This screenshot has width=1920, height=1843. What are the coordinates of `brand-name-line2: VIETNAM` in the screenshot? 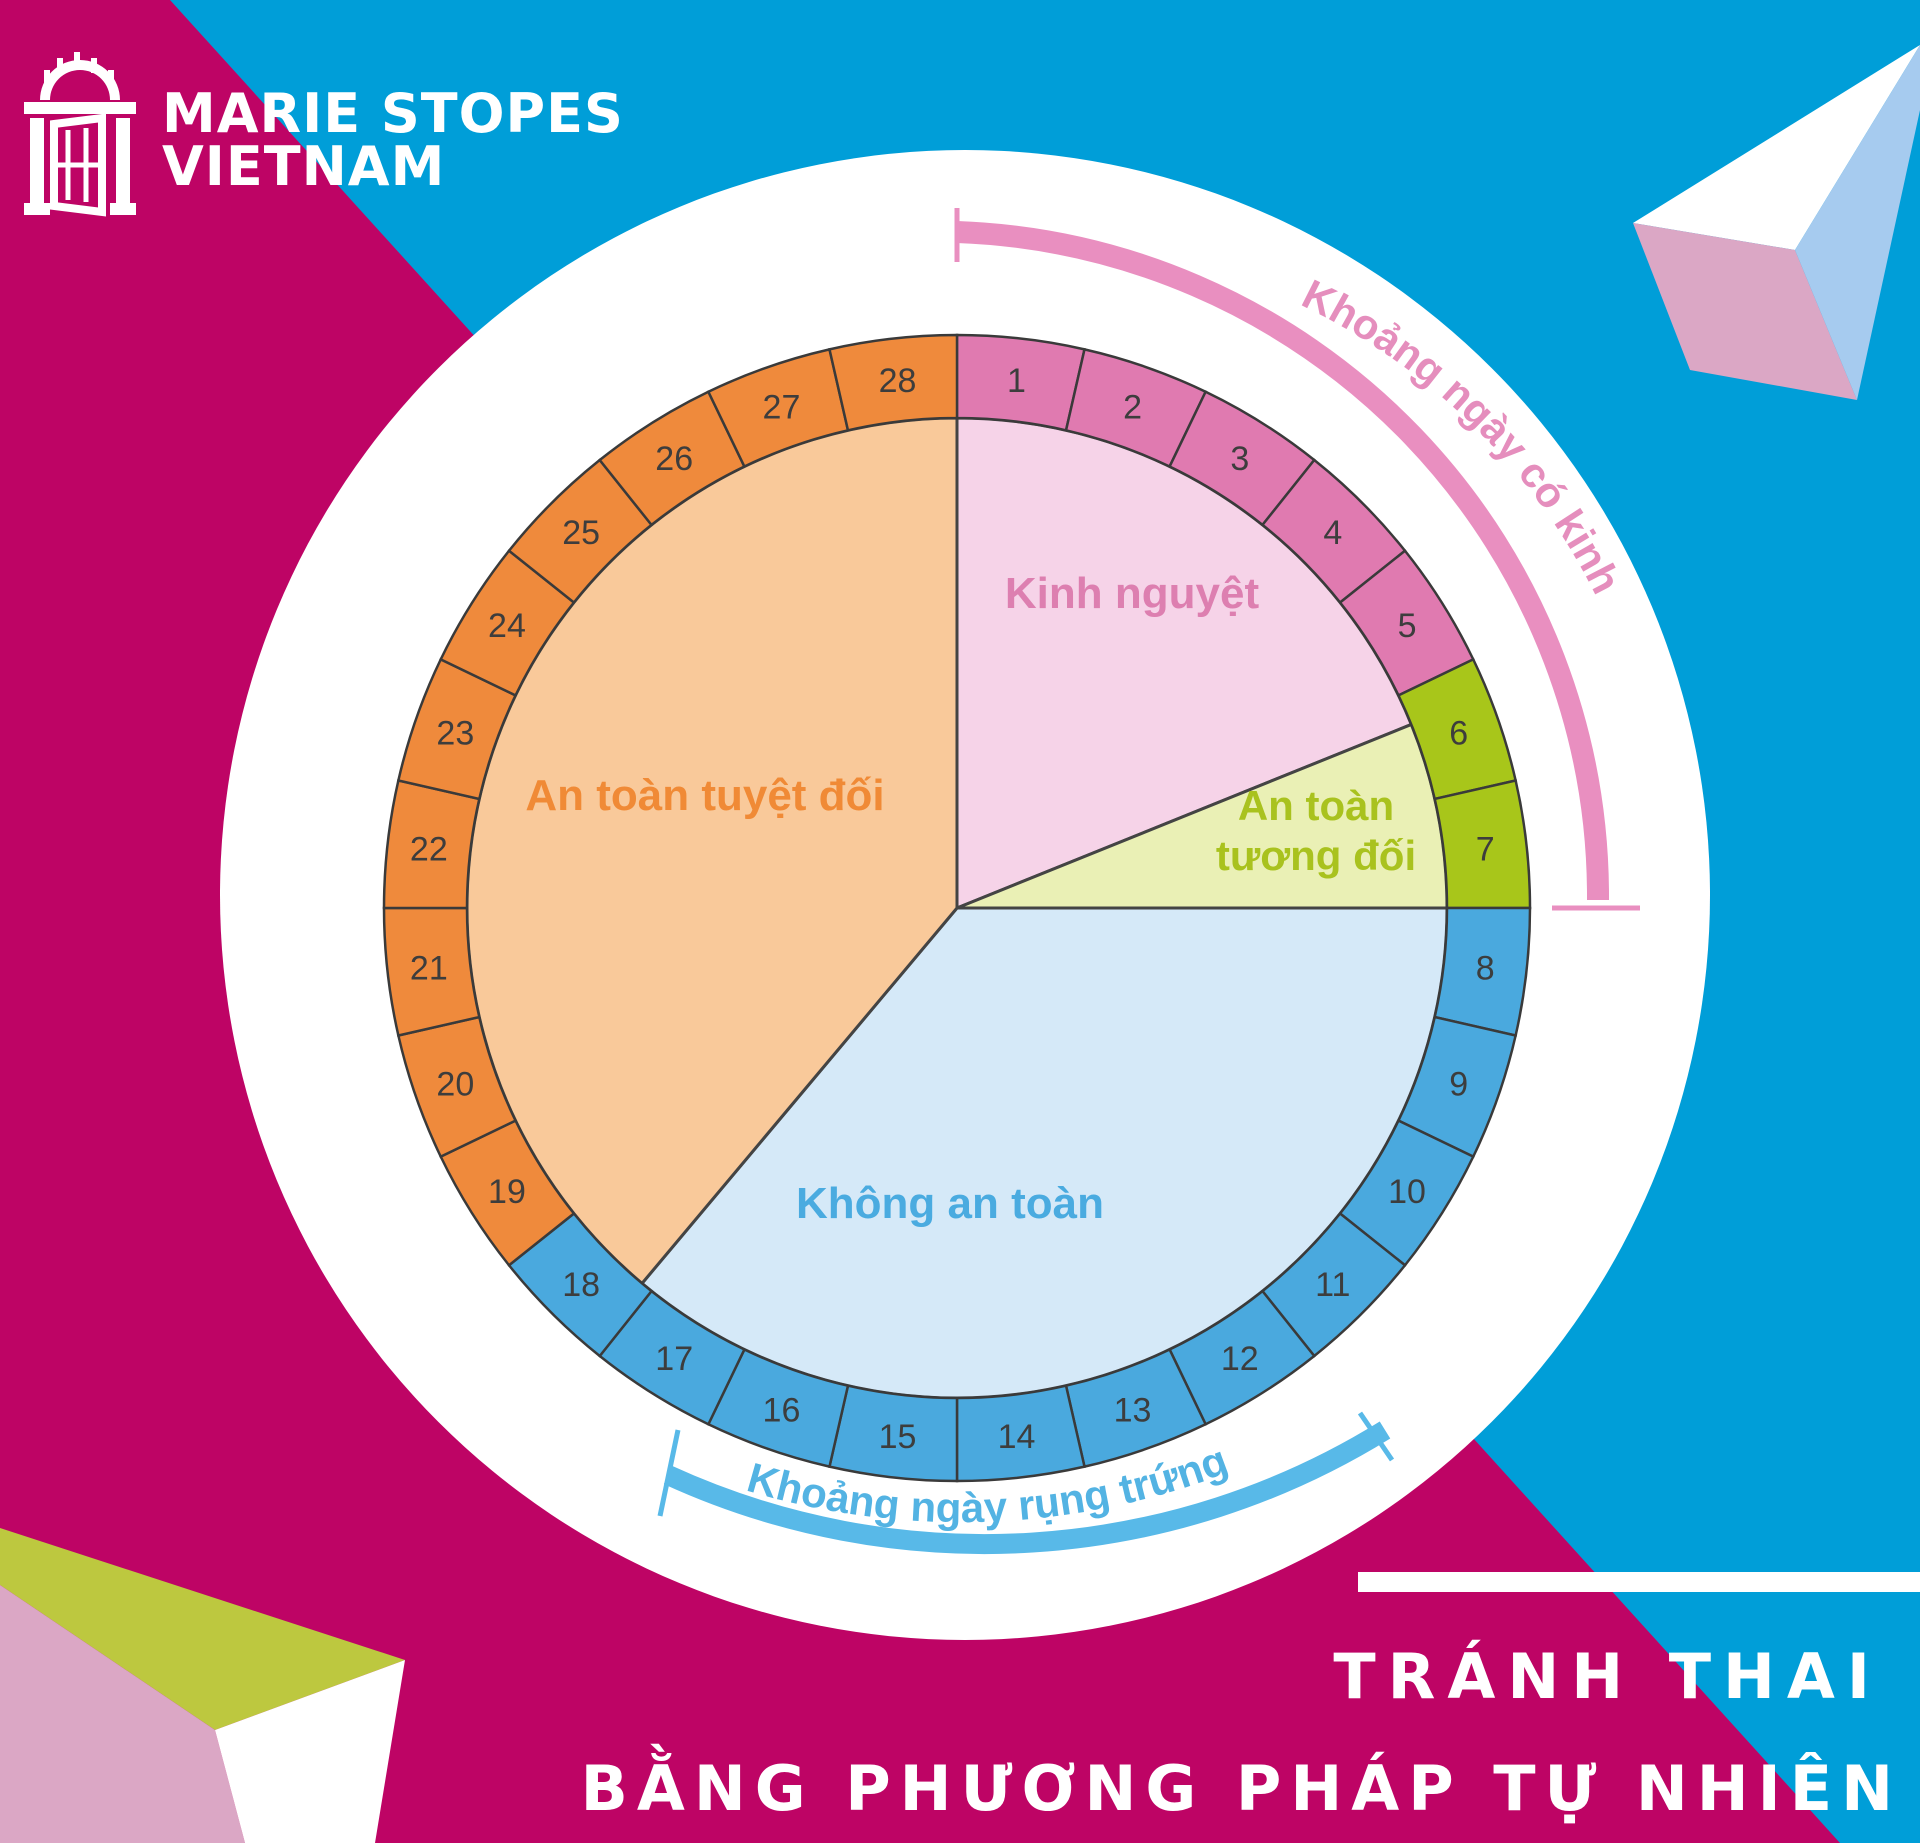 It's located at (304, 166).